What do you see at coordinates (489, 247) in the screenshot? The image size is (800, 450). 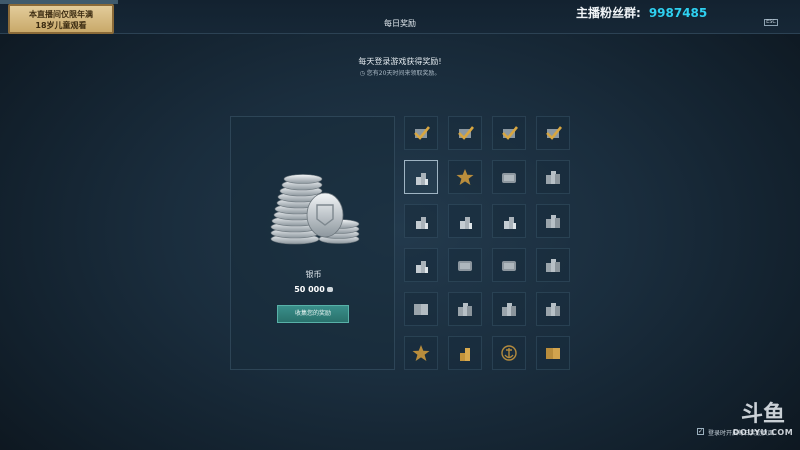 I see `daily-reward-grid` at bounding box center [489, 247].